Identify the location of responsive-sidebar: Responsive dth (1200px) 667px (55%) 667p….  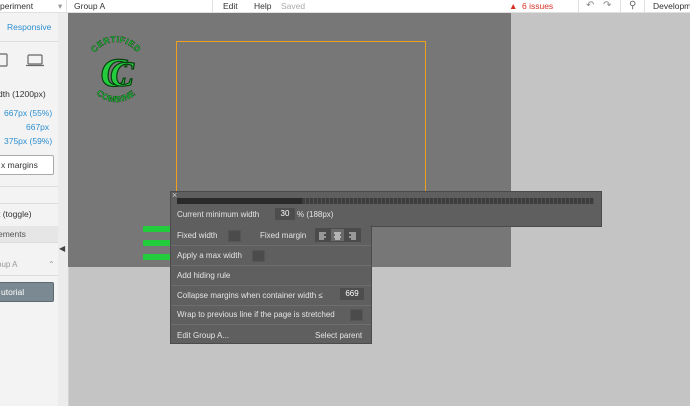
(29, 209).